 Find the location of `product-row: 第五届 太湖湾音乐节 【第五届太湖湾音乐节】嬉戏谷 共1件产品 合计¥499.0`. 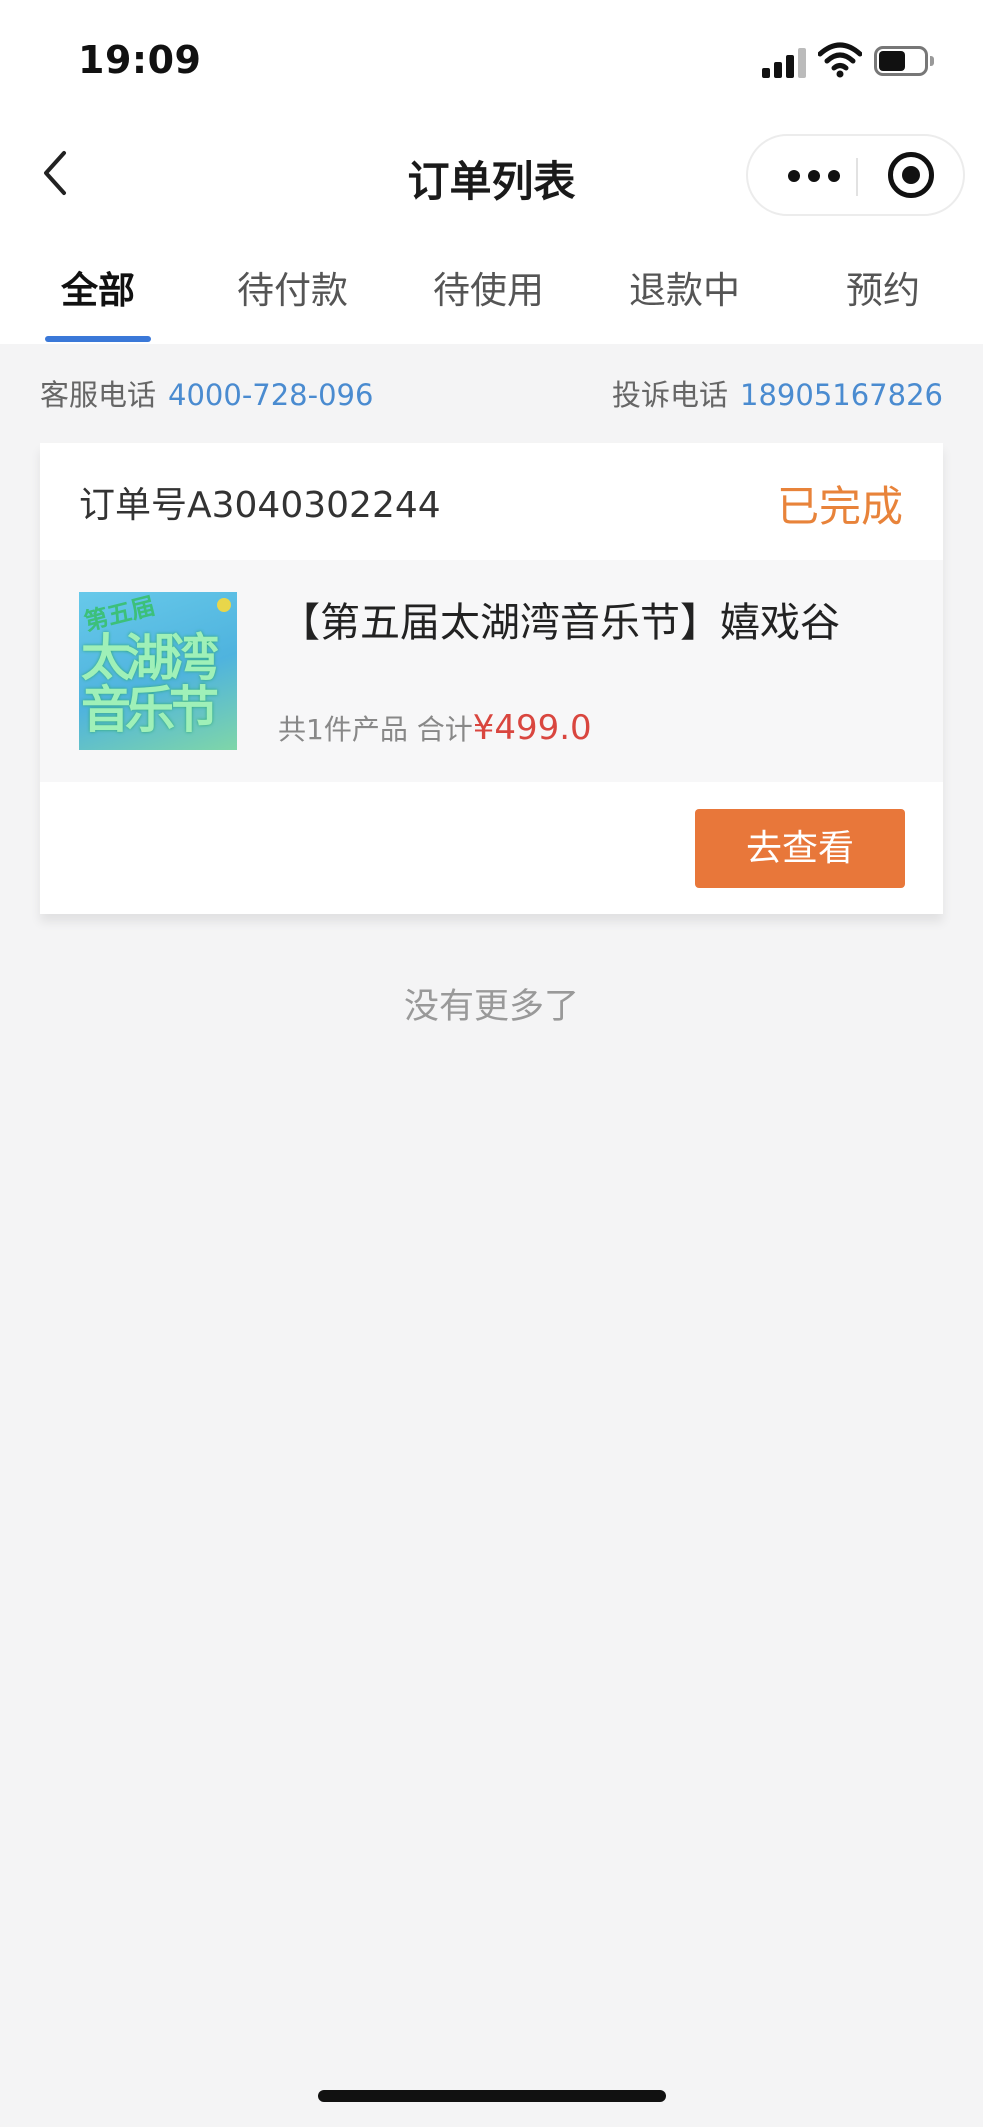

product-row: 第五届 太湖湾音乐节 【第五届太湖湾音乐节】嬉戏谷 共1件产品 合计¥499.0 is located at coordinates (491, 671).